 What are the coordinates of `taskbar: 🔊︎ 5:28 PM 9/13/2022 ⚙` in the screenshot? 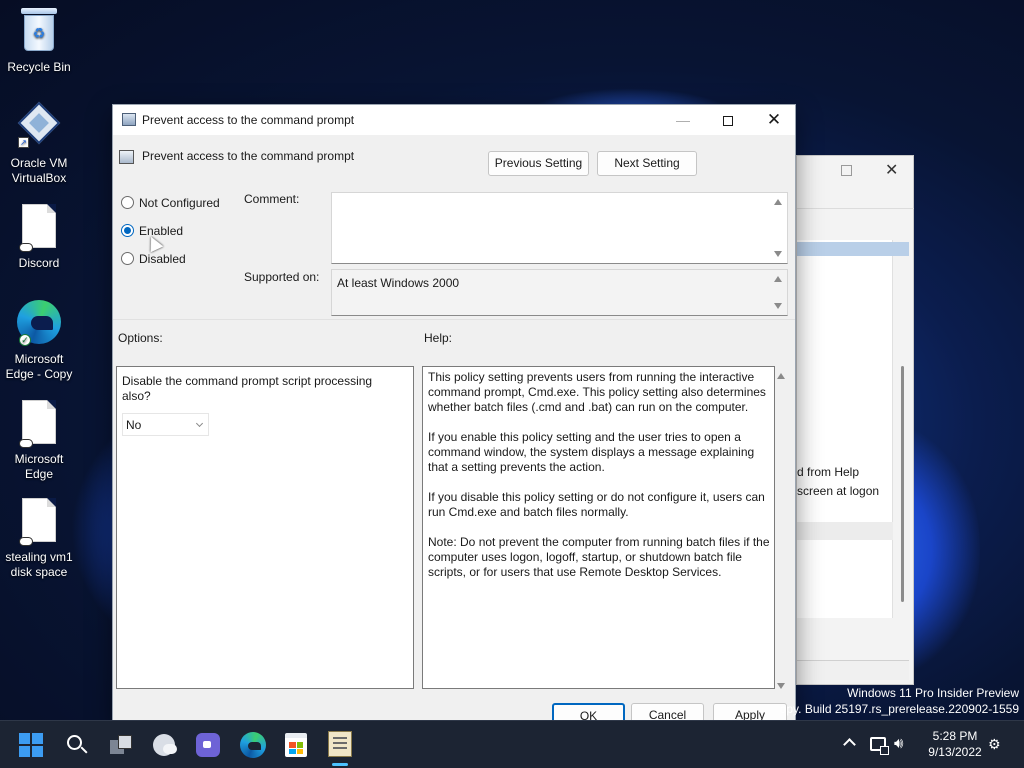 It's located at (512, 744).